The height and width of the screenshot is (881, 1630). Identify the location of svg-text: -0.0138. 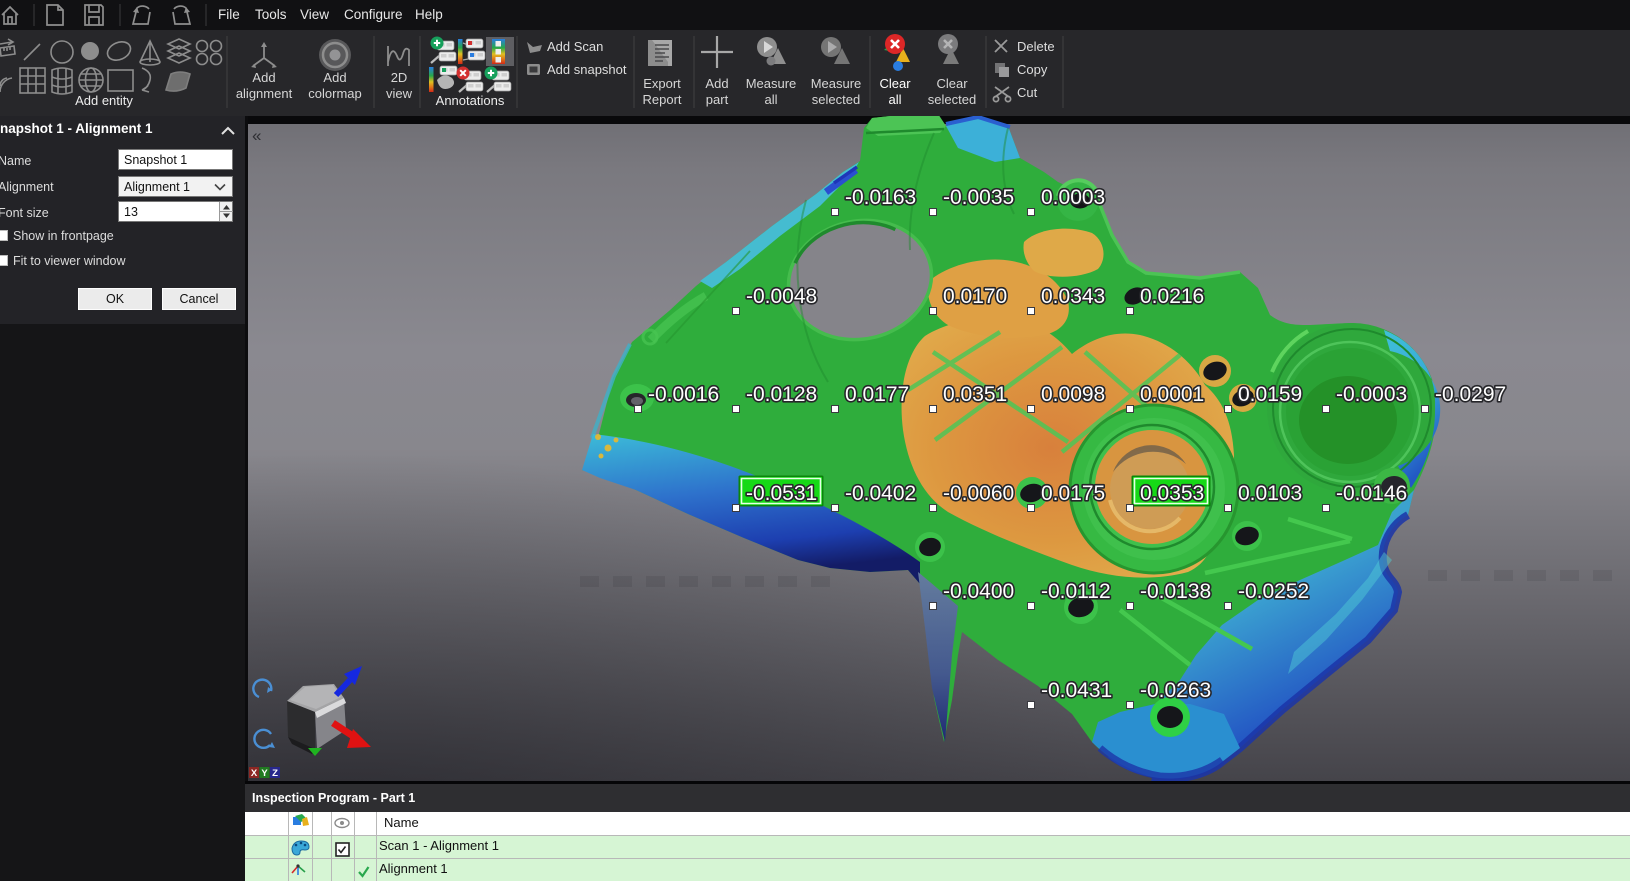
(1175, 591).